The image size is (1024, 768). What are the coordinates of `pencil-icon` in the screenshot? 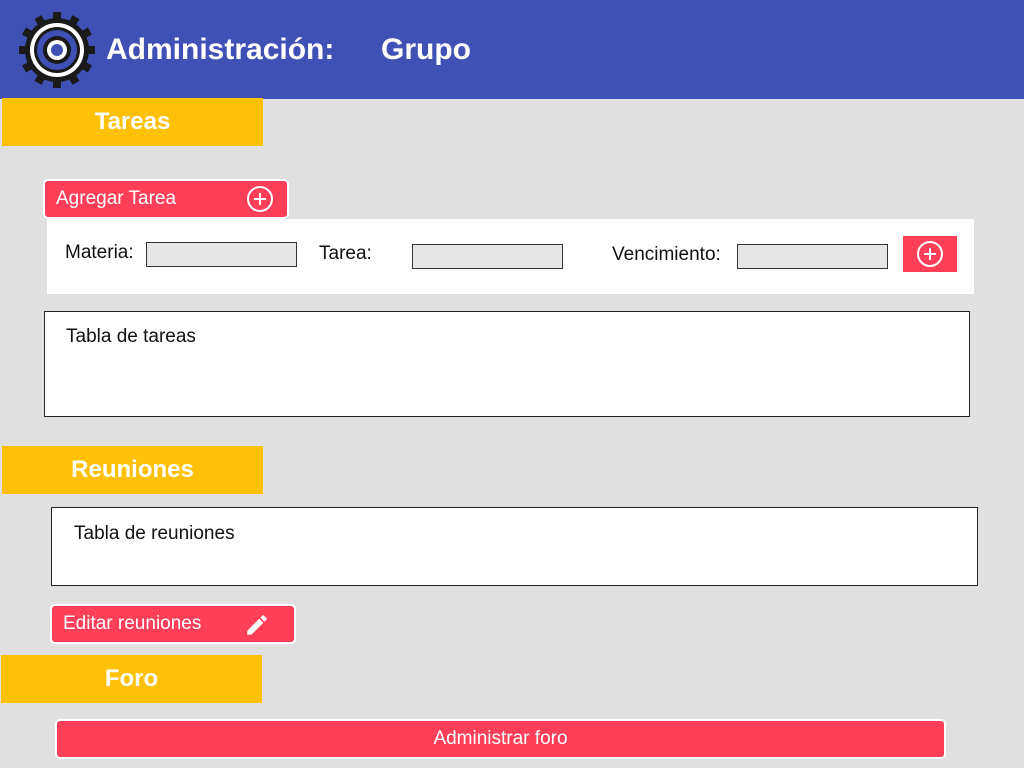 It's located at (257, 625).